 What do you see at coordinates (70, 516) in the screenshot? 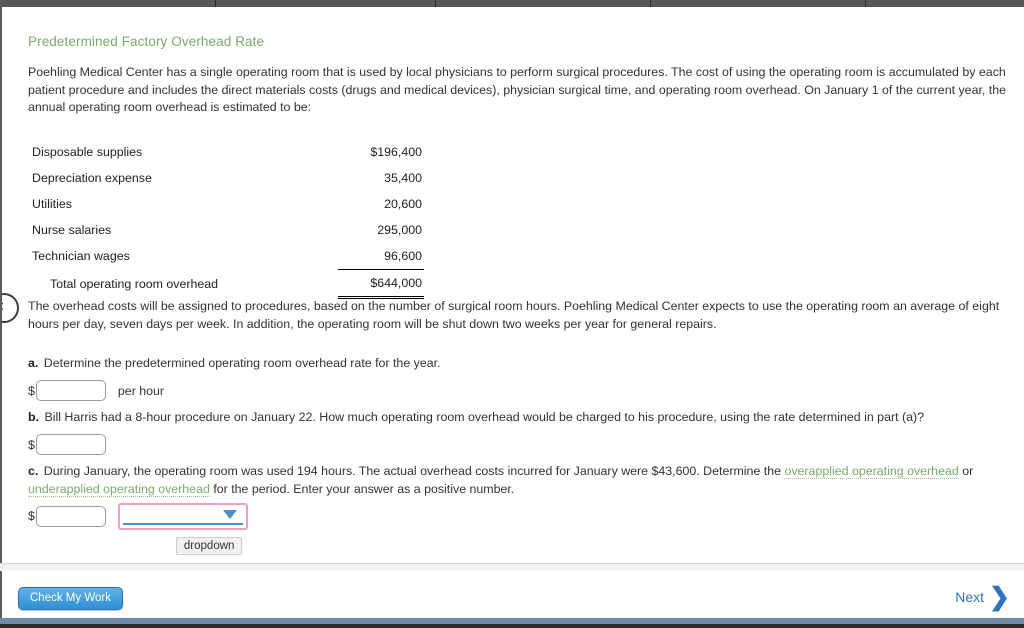
I see `answer-input-c` at bounding box center [70, 516].